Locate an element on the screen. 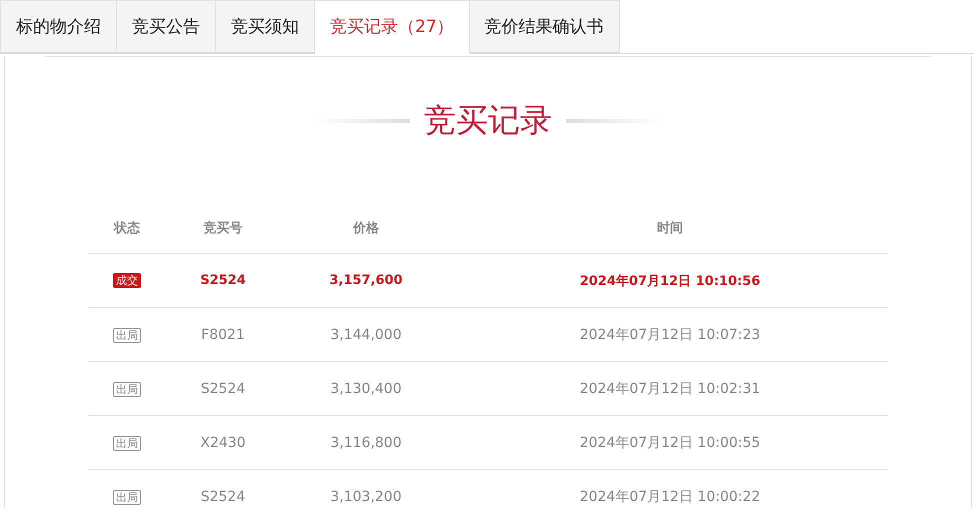 The height and width of the screenshot is (508, 974). tab: 竞买记录（27） is located at coordinates (392, 27).